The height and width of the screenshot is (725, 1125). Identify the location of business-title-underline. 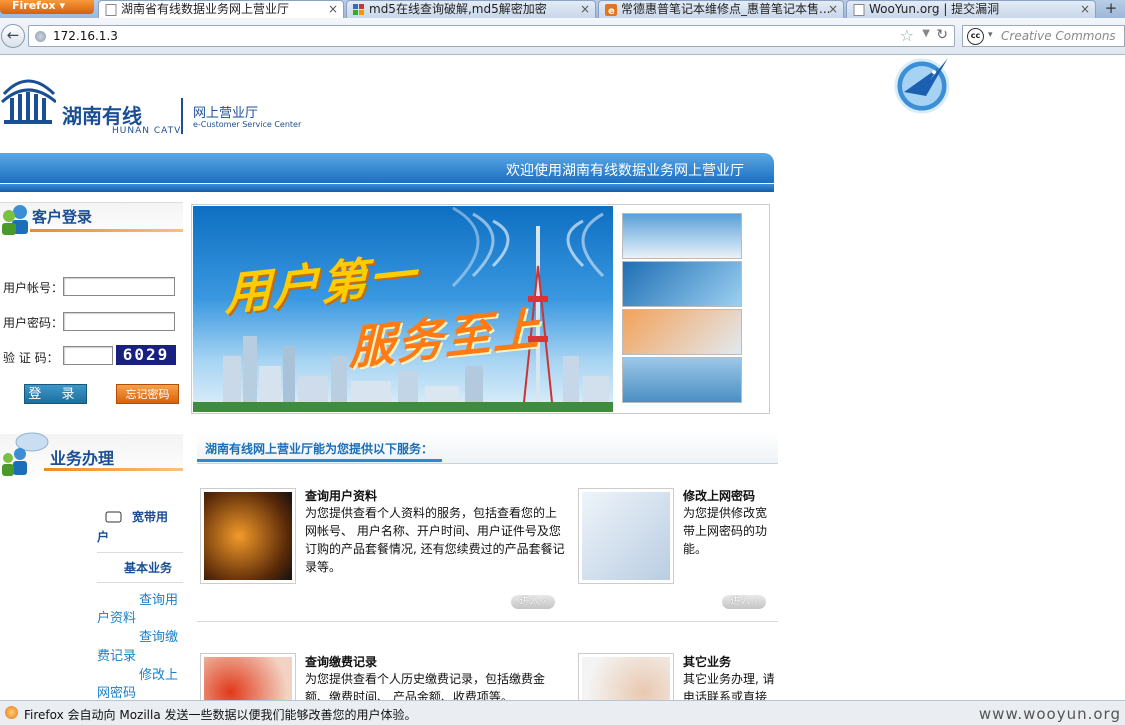
(113, 469).